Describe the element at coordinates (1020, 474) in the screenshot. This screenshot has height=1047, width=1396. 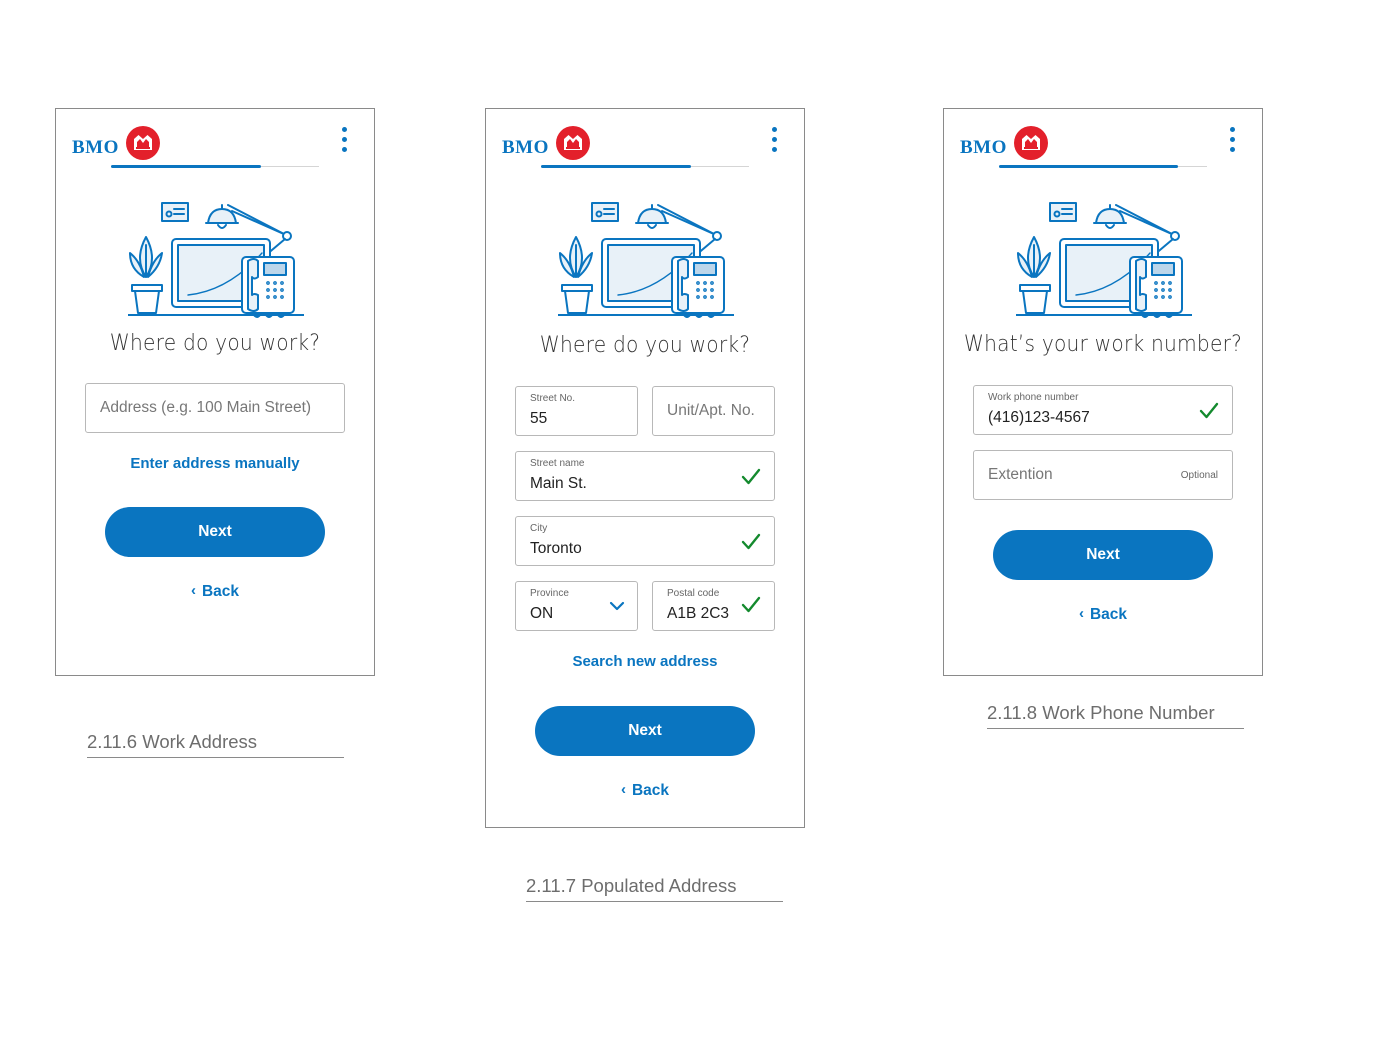
I see `extension-placeholder: Extention` at that location.